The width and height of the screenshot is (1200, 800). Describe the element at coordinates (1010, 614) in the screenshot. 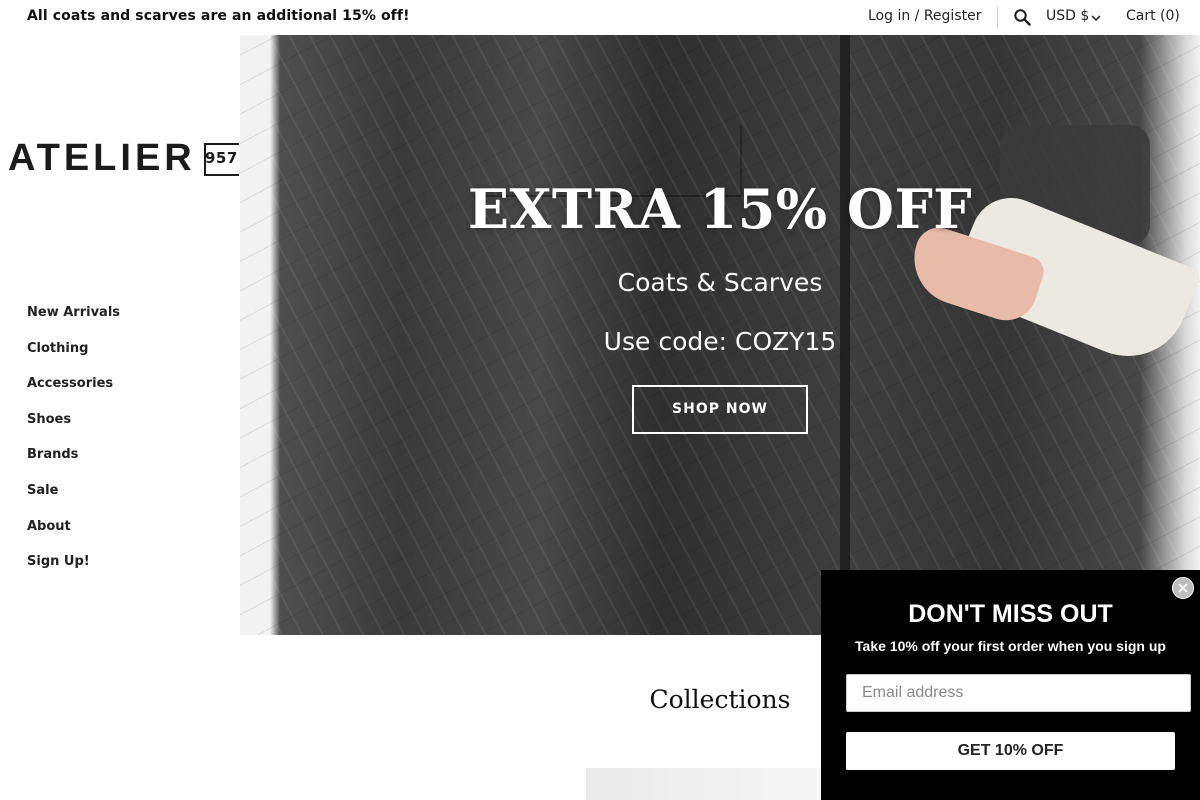

I see `popup-title: DON'T MISS OUT` at that location.